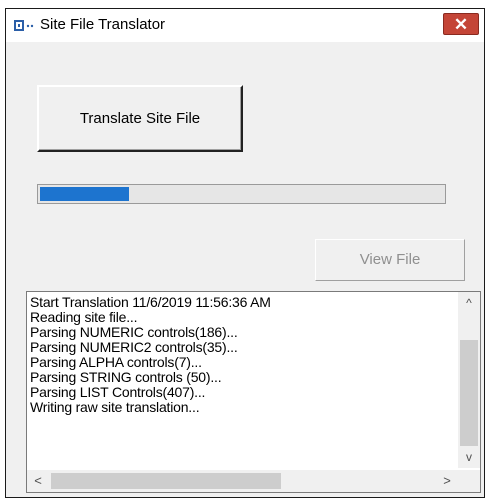 This screenshot has width=490, height=500. What do you see at coordinates (447, 481) in the screenshot?
I see `scroll-right-icon: >` at bounding box center [447, 481].